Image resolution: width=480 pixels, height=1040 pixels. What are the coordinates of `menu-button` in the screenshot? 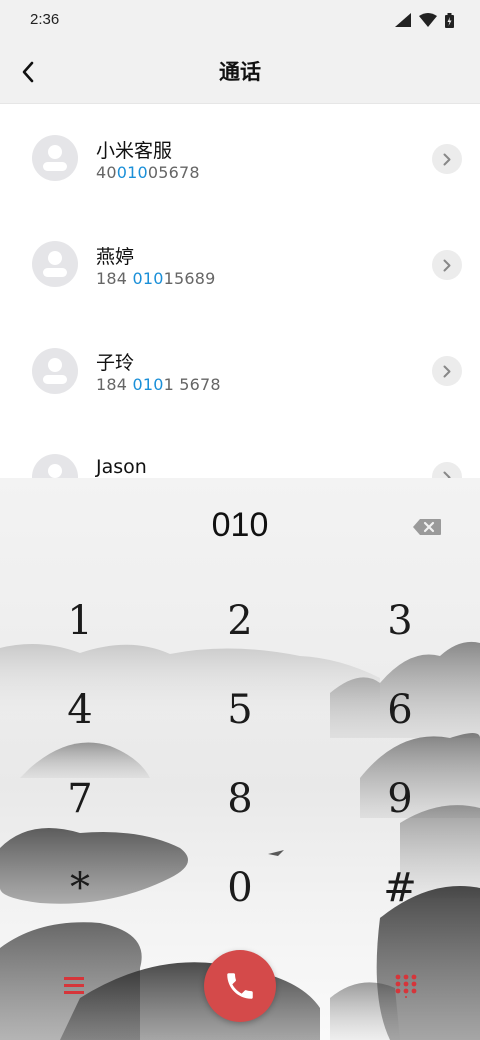 It's located at (74, 986).